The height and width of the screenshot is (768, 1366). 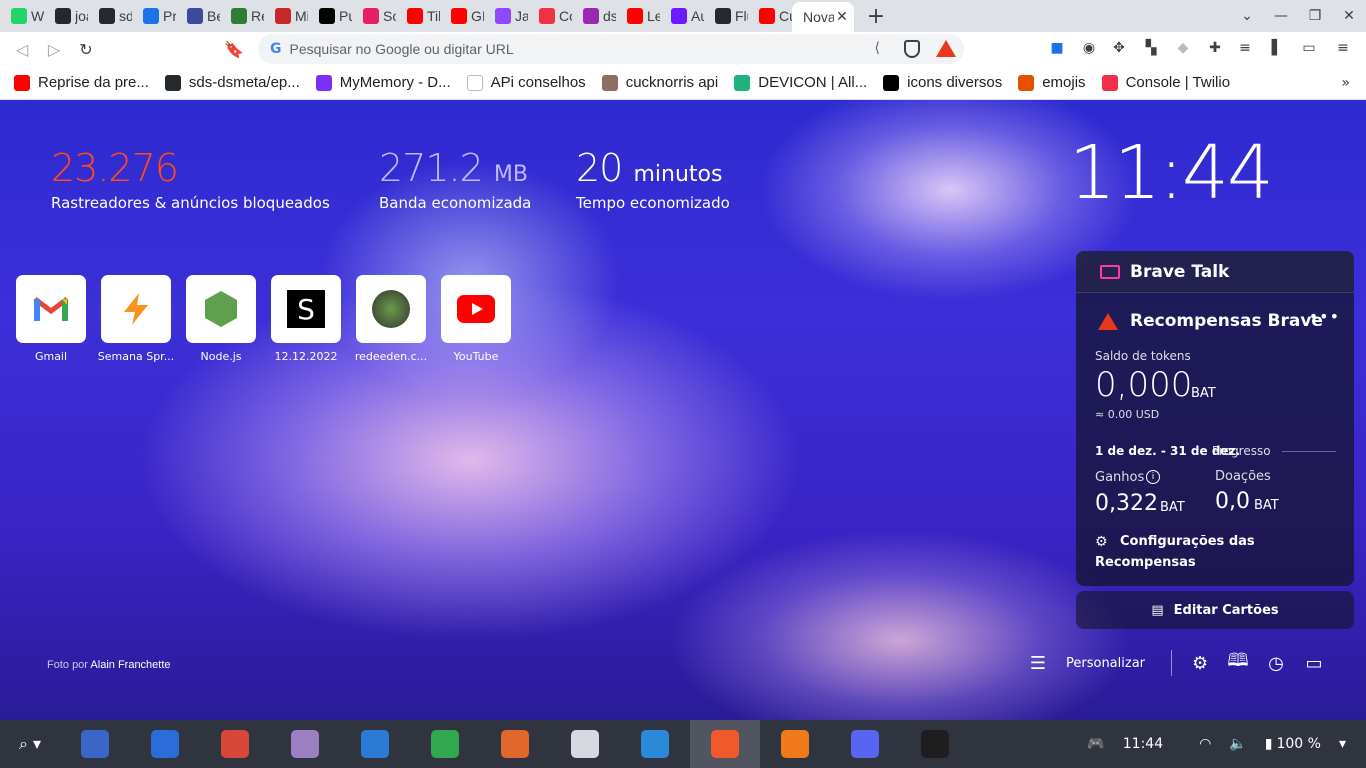 I want to click on discord-app, so click(x=865, y=744).